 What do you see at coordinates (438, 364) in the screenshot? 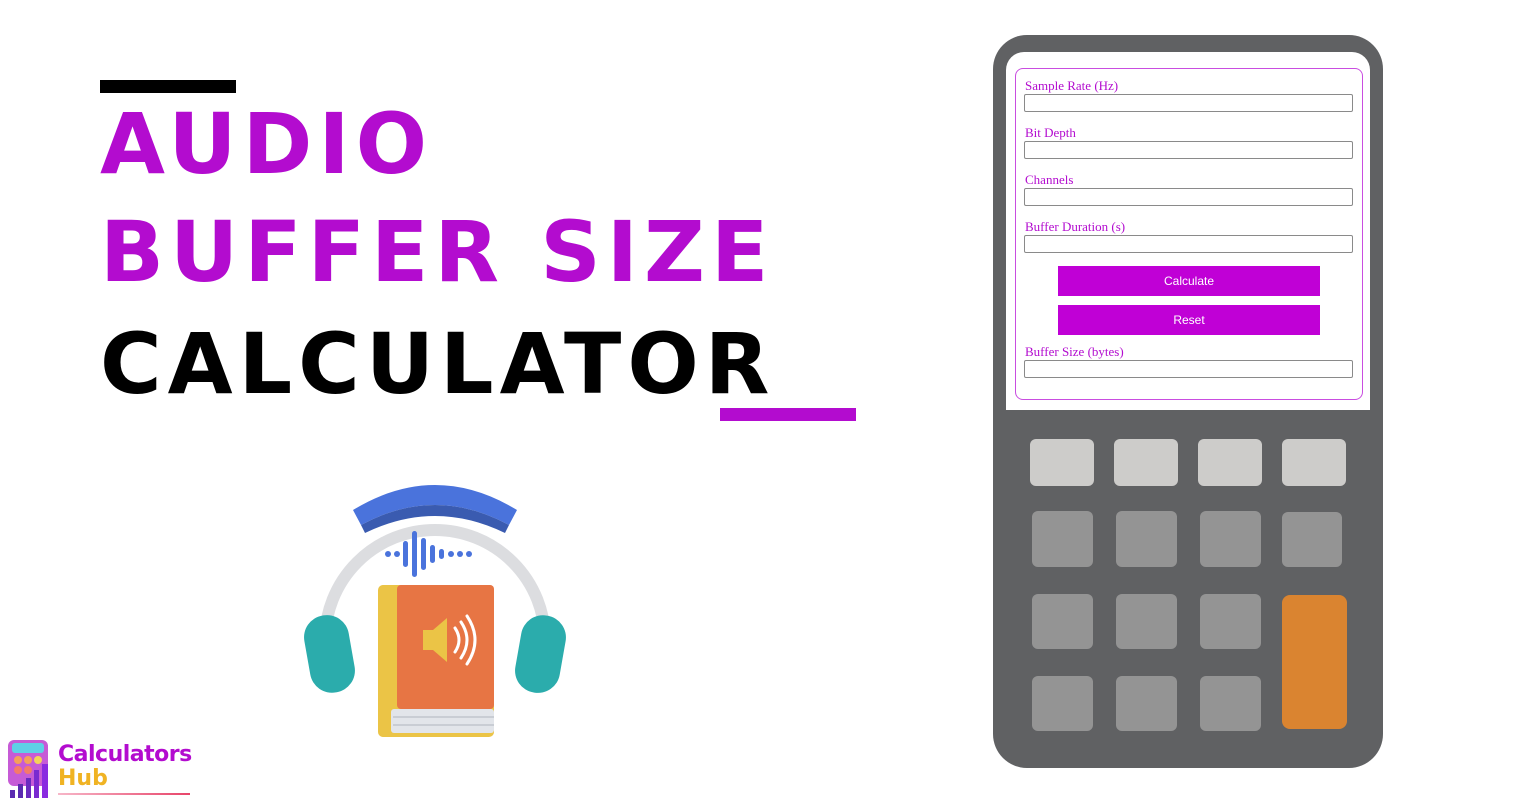
I see `page-title-line-3: CALCULATOR` at bounding box center [438, 364].